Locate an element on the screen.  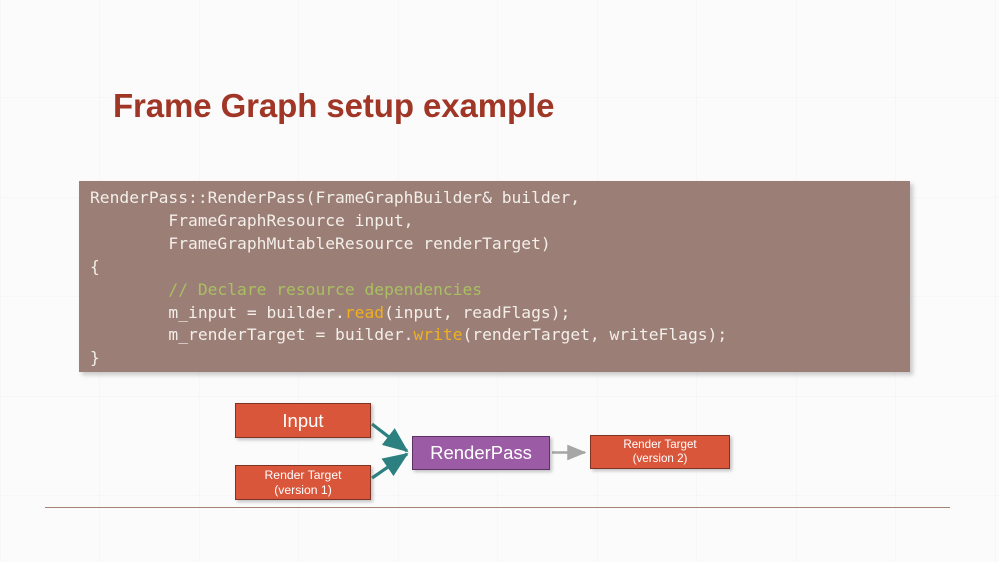
diagram-node-render-target-v2-label: Render Target (version 2) is located at coordinates (659, 451).